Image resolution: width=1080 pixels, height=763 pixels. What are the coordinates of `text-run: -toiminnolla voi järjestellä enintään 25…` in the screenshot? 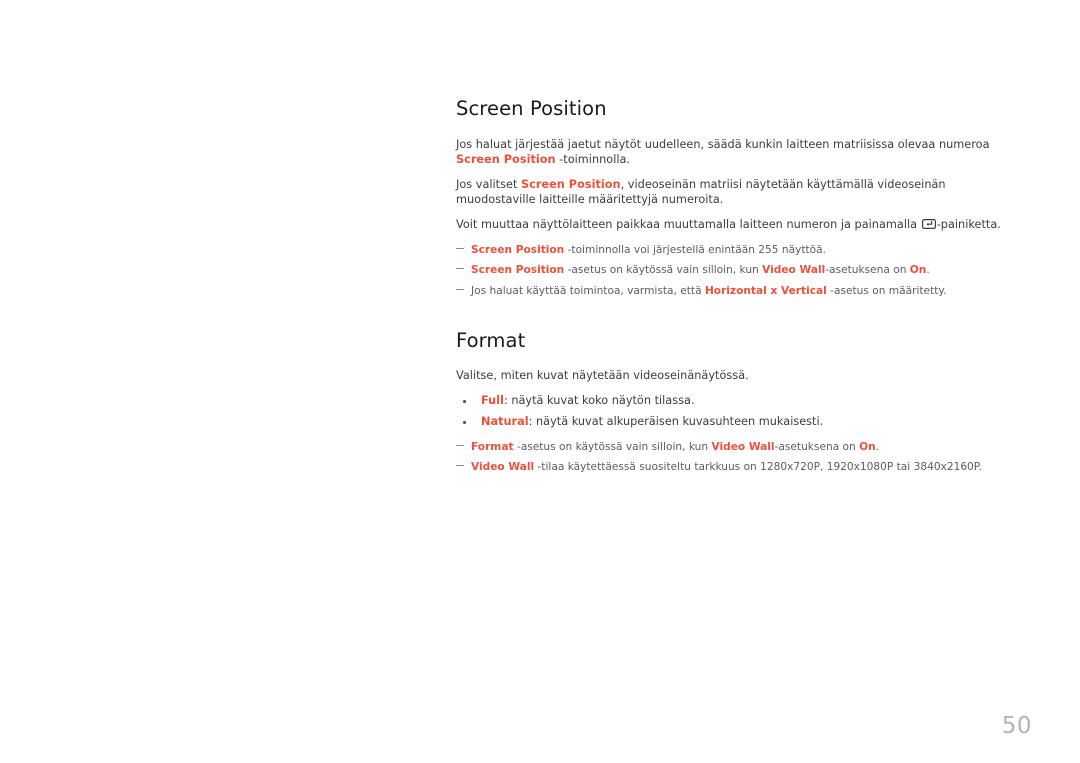 It's located at (695, 249).